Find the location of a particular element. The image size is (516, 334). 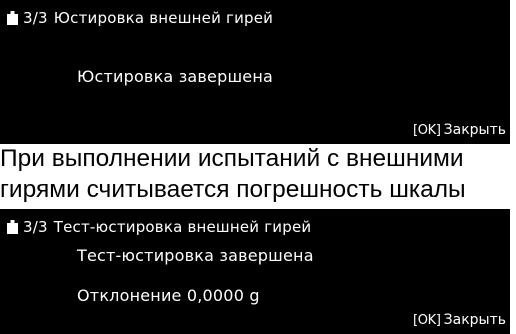

screen-header: 3/3 Тест-юстировка внешней гирей is located at coordinates (159, 227).